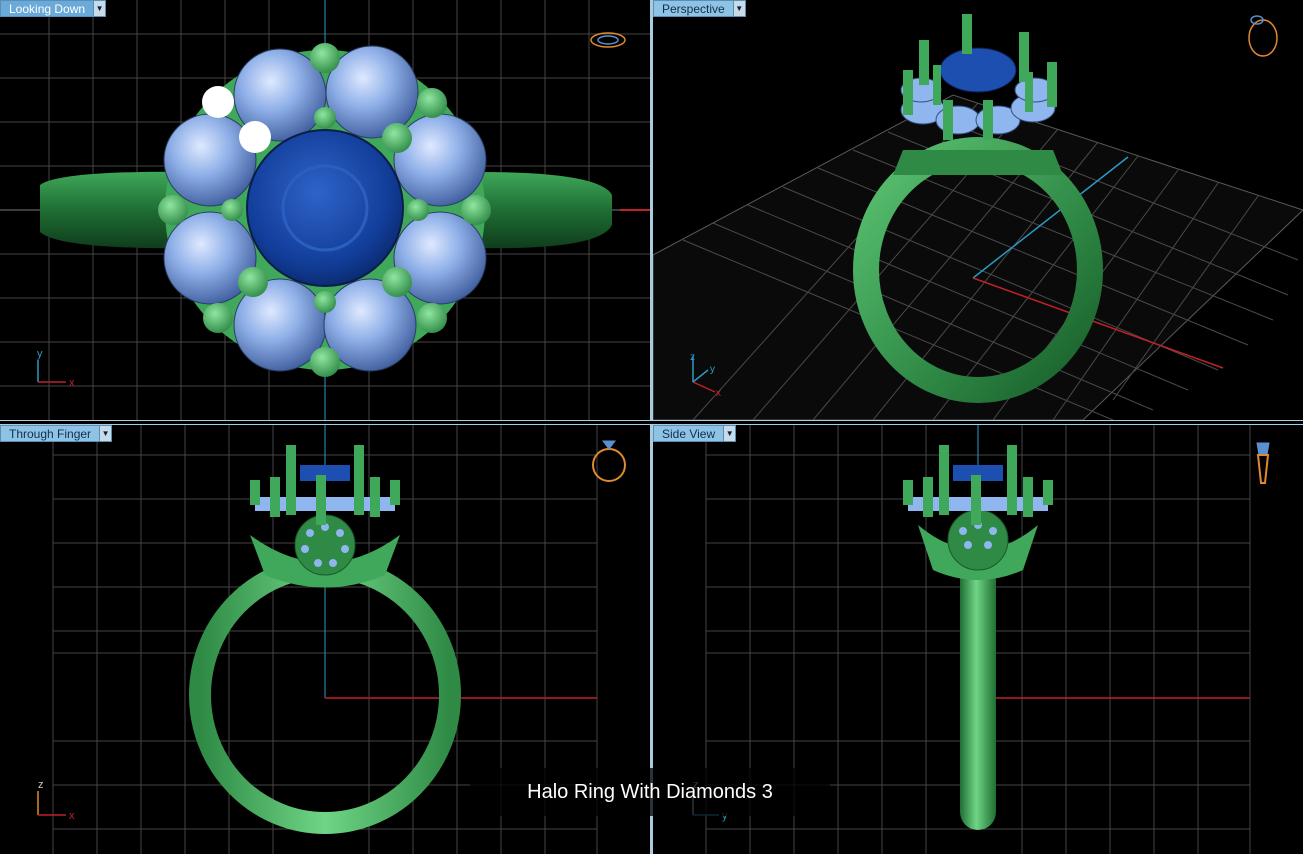 The image size is (1303, 854). What do you see at coordinates (651, 422) in the screenshot?
I see `viewport-divider-horizontal` at bounding box center [651, 422].